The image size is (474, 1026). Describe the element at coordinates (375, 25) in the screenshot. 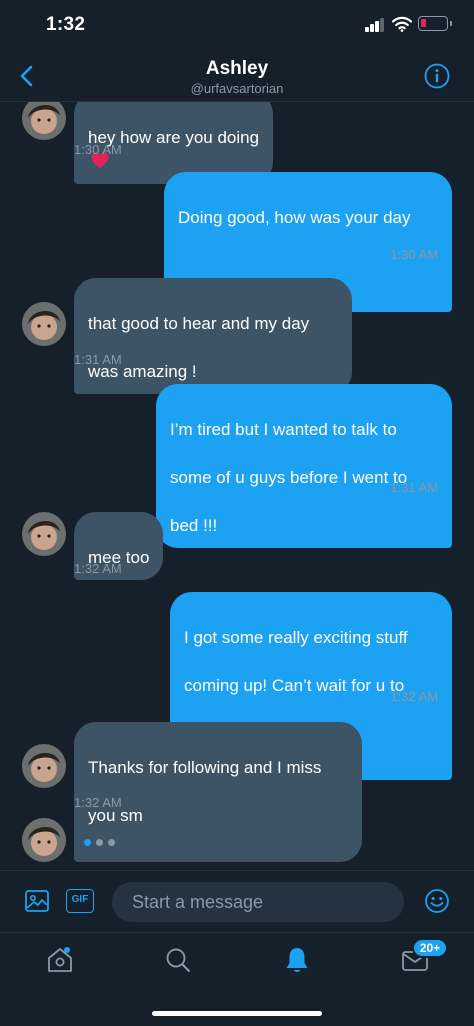

I see `cellular-signal-icon` at that location.